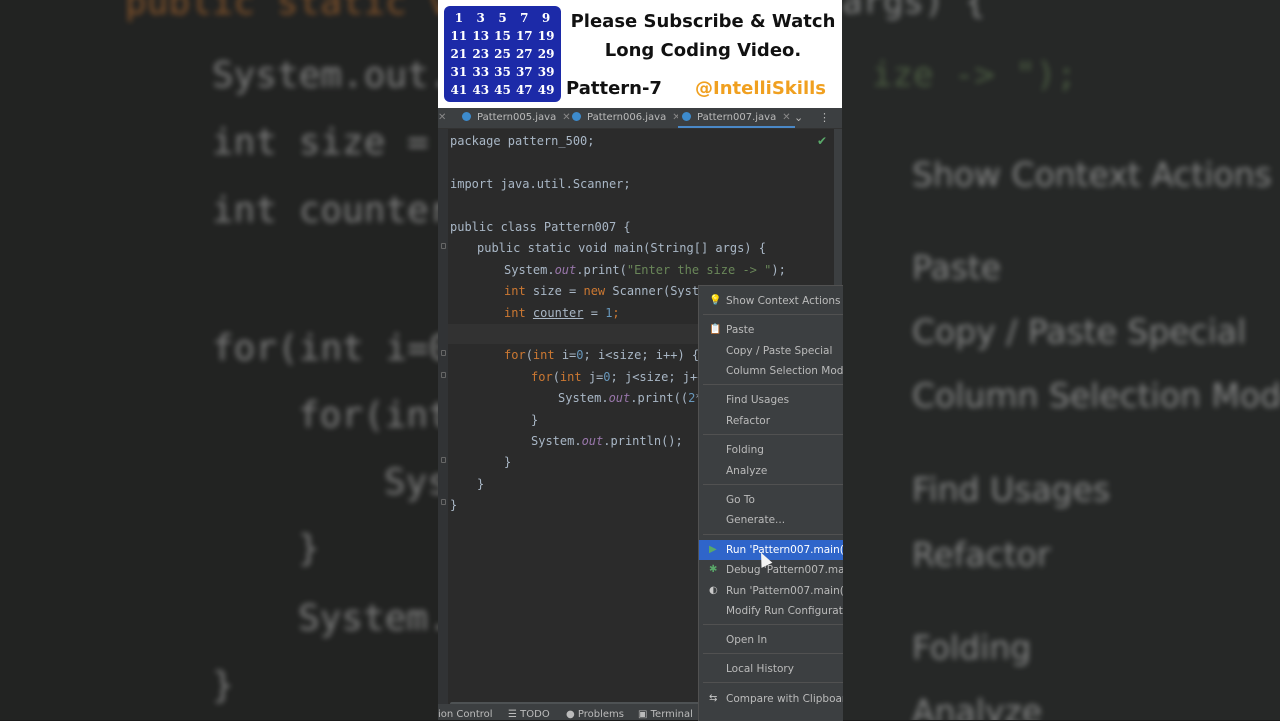 This screenshot has width=1280, height=721. I want to click on code-line: System.out.print("Enter the size -> ");, so click(645, 270).